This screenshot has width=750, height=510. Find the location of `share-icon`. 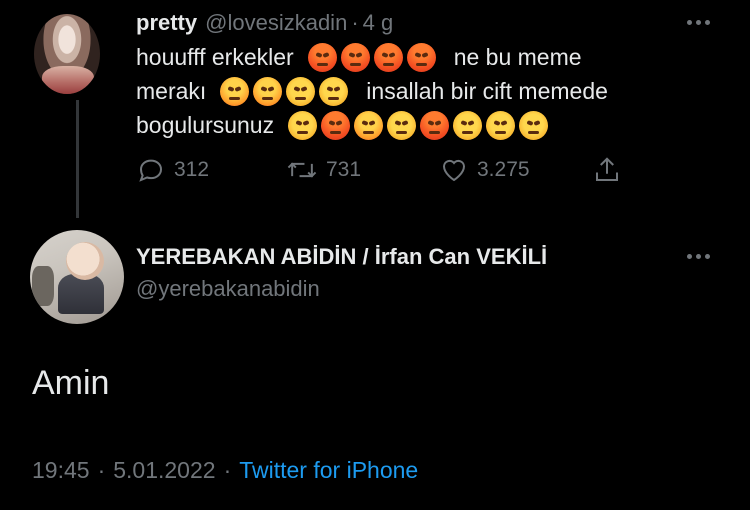

share-icon is located at coordinates (607, 169).